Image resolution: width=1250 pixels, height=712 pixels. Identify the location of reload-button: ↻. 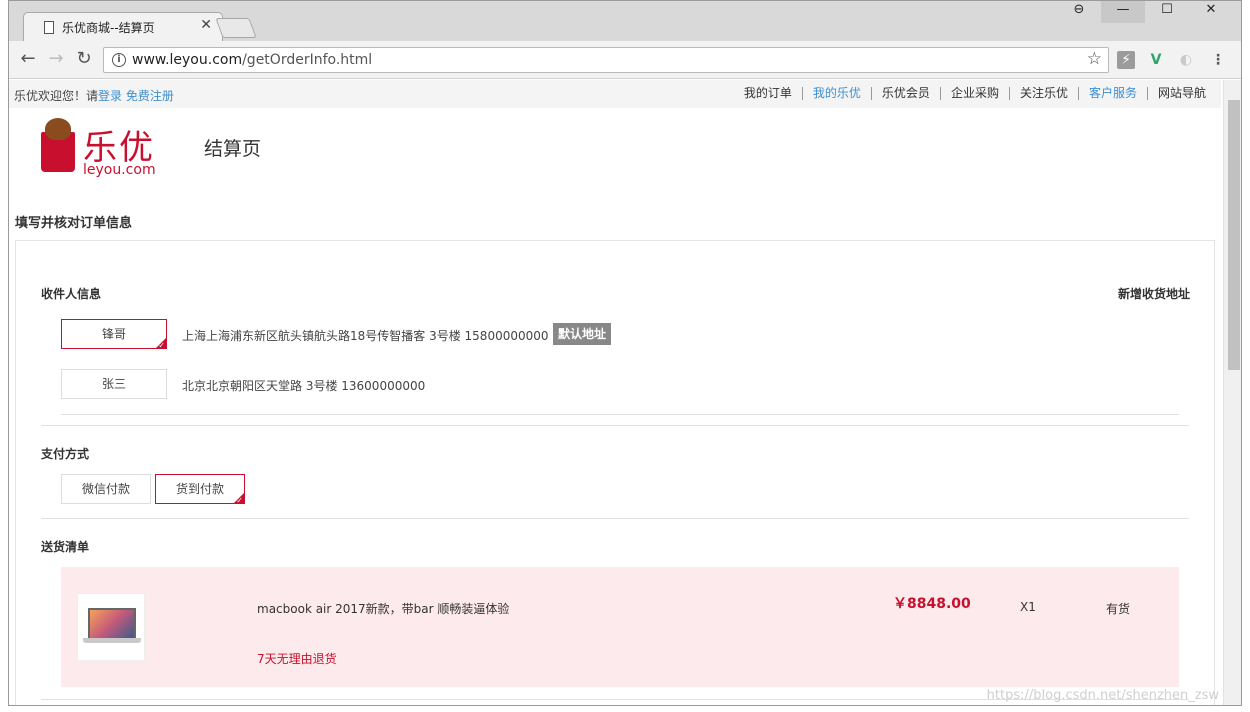
(84, 59).